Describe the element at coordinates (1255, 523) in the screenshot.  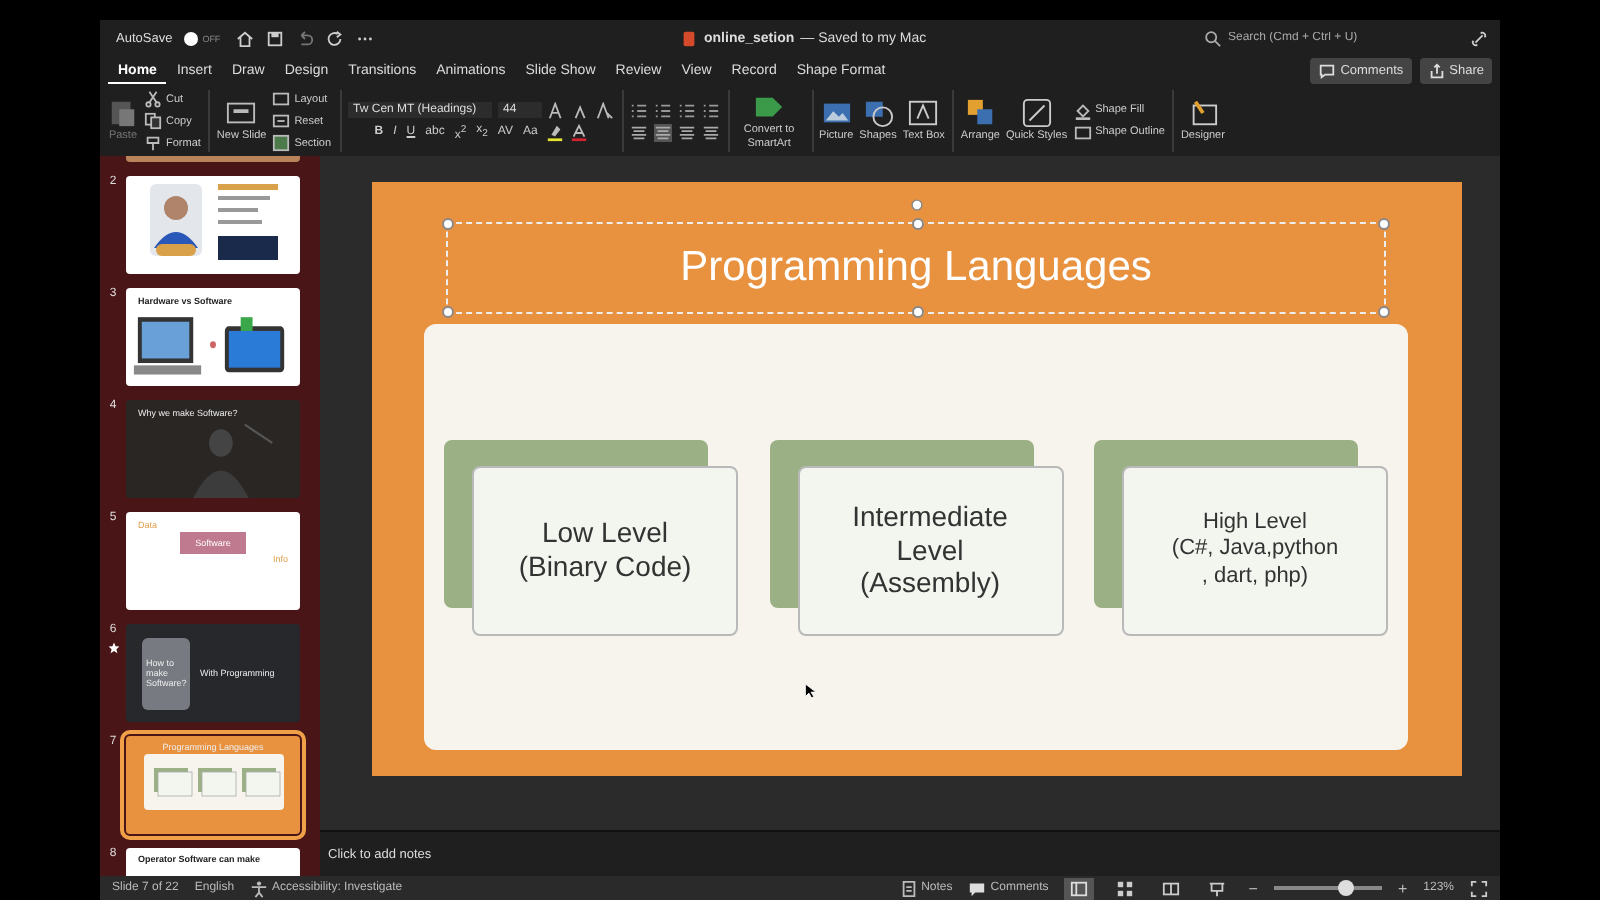
I see `card-text: High Level` at that location.